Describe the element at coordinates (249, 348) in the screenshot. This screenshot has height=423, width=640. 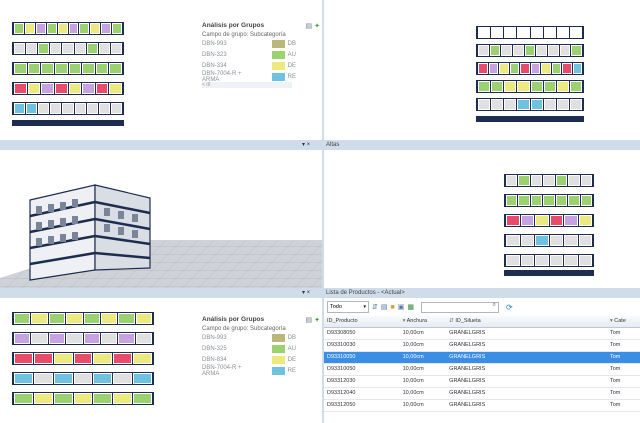
I see `legend-item: DBN-325 AU` at that location.